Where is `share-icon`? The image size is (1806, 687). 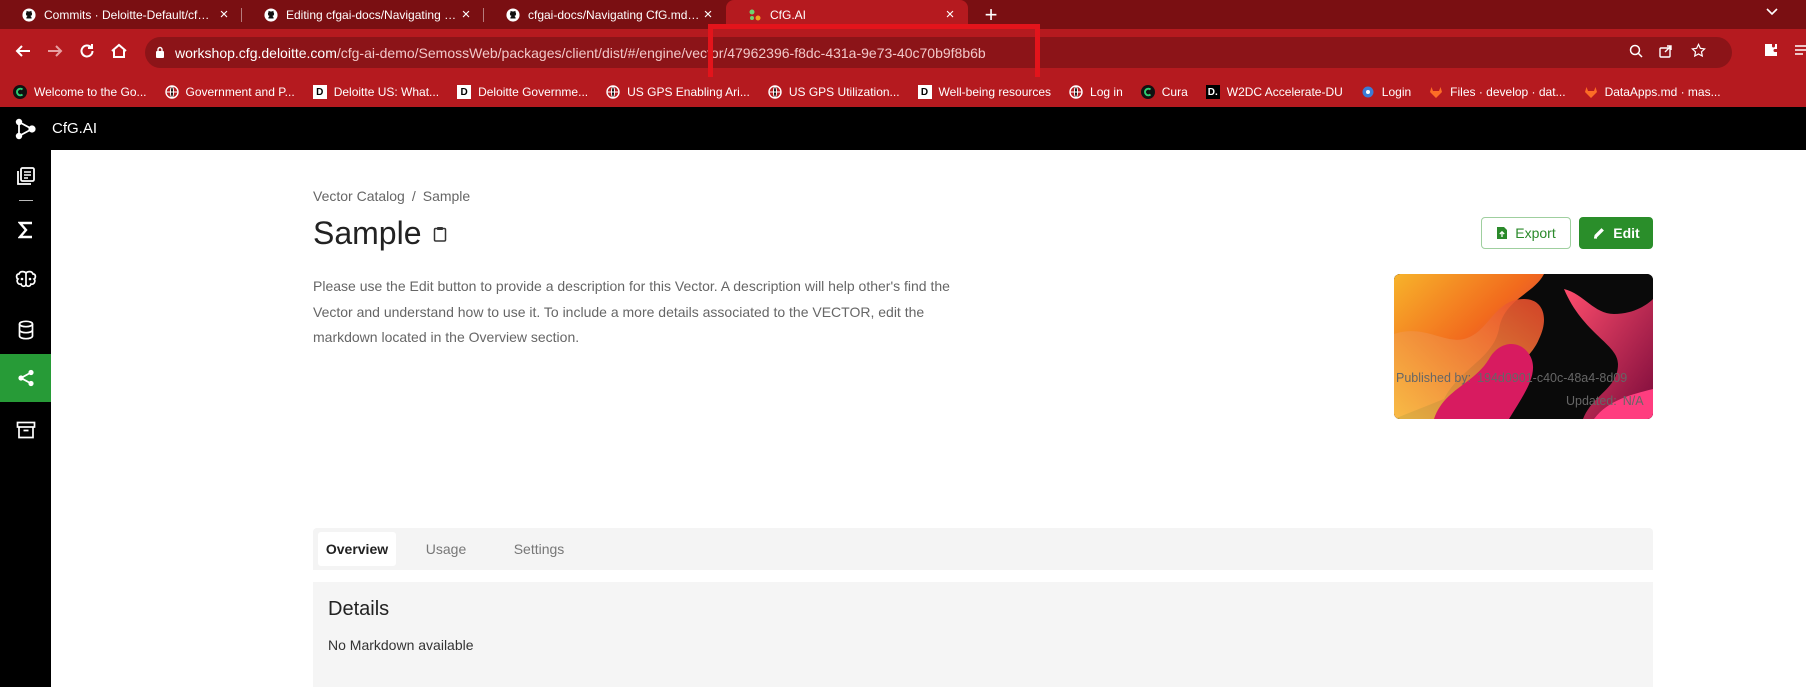
share-icon is located at coordinates (1666, 53).